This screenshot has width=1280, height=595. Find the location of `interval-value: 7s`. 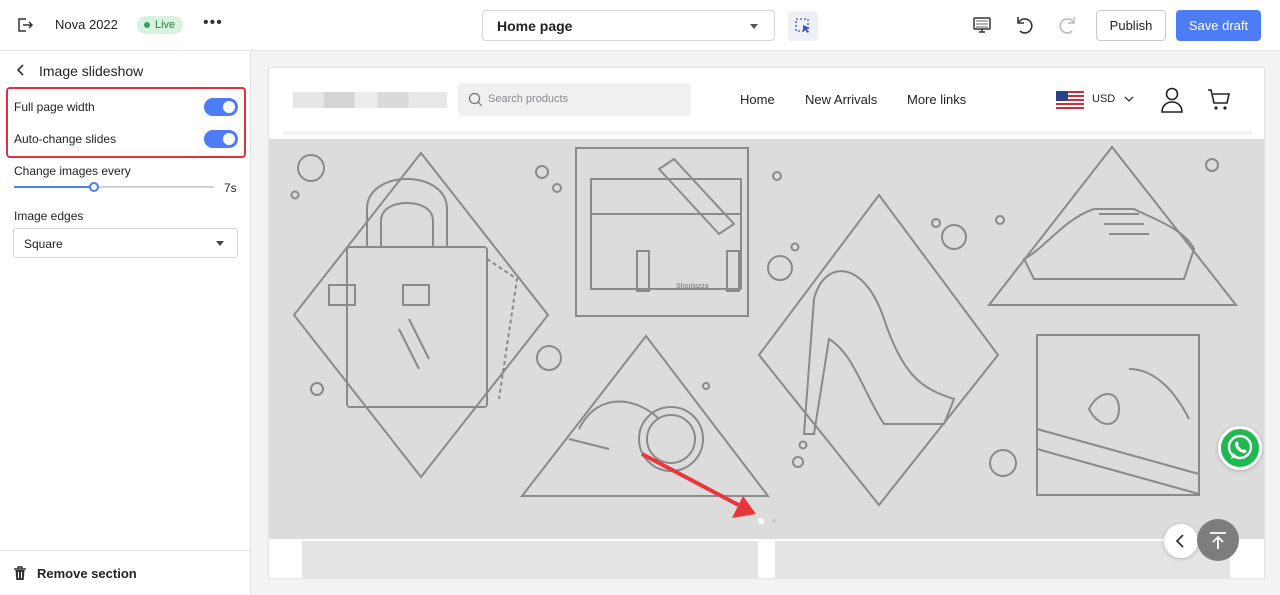

interval-value: 7s is located at coordinates (230, 188).